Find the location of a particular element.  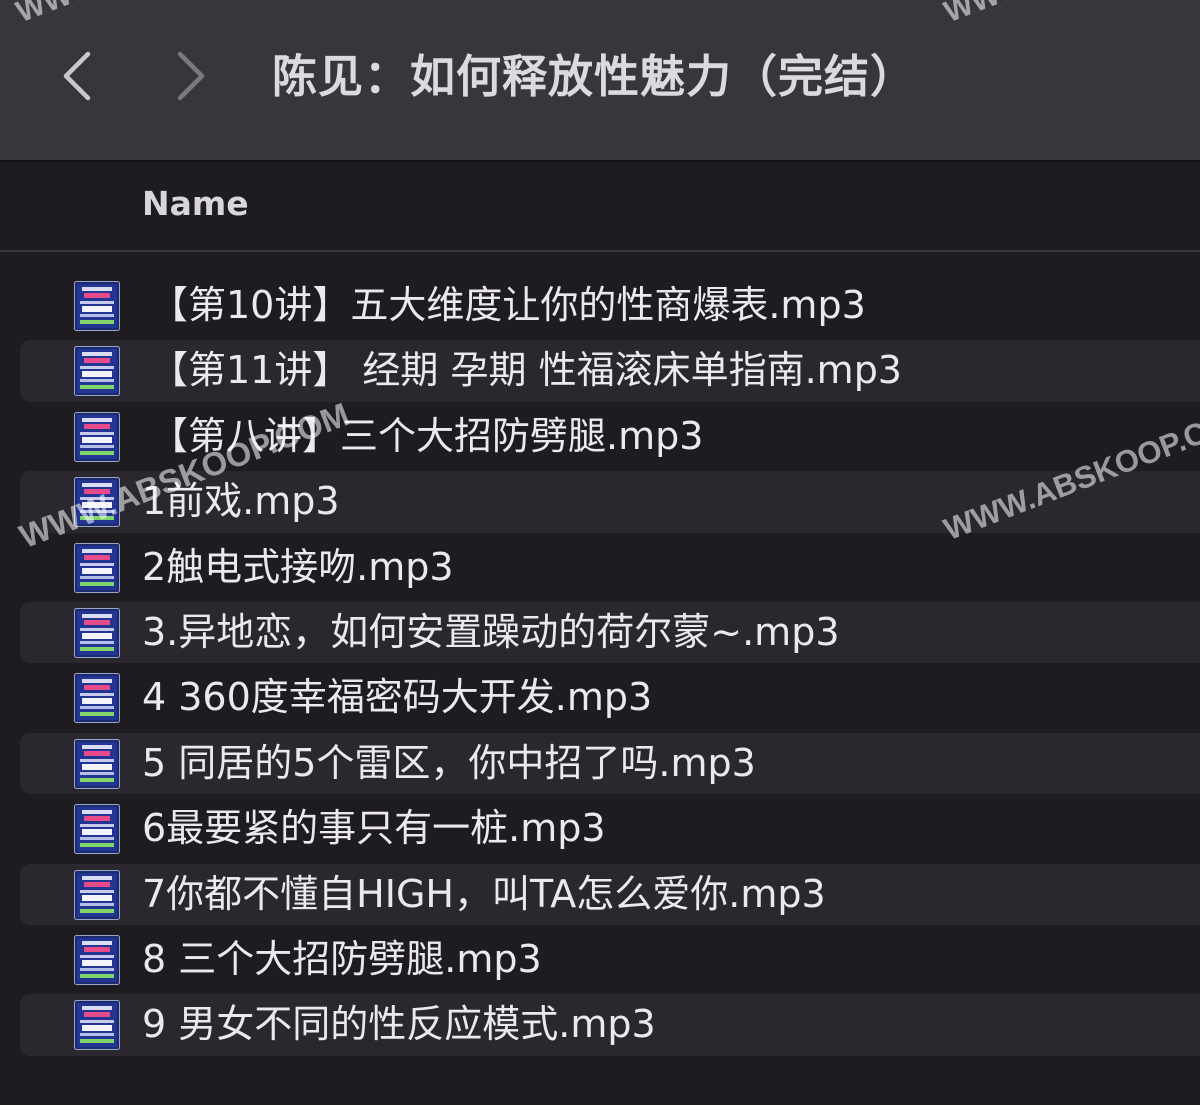

file-row: 8 三个大招防劈腿.mp3 is located at coordinates (600, 959).